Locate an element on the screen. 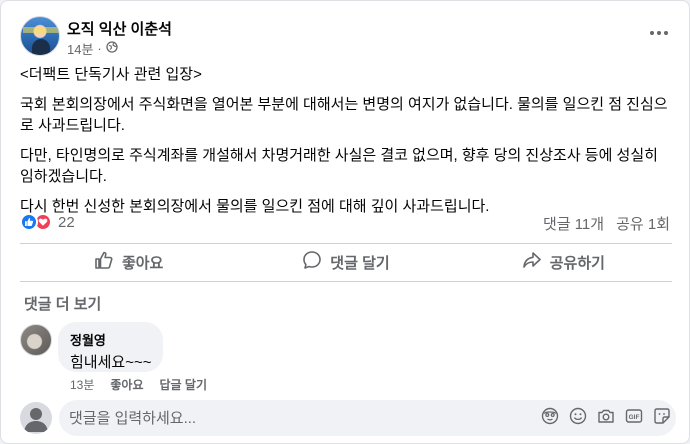 The width and height of the screenshot is (690, 444). like-button: 좋아요 is located at coordinates (128, 262).